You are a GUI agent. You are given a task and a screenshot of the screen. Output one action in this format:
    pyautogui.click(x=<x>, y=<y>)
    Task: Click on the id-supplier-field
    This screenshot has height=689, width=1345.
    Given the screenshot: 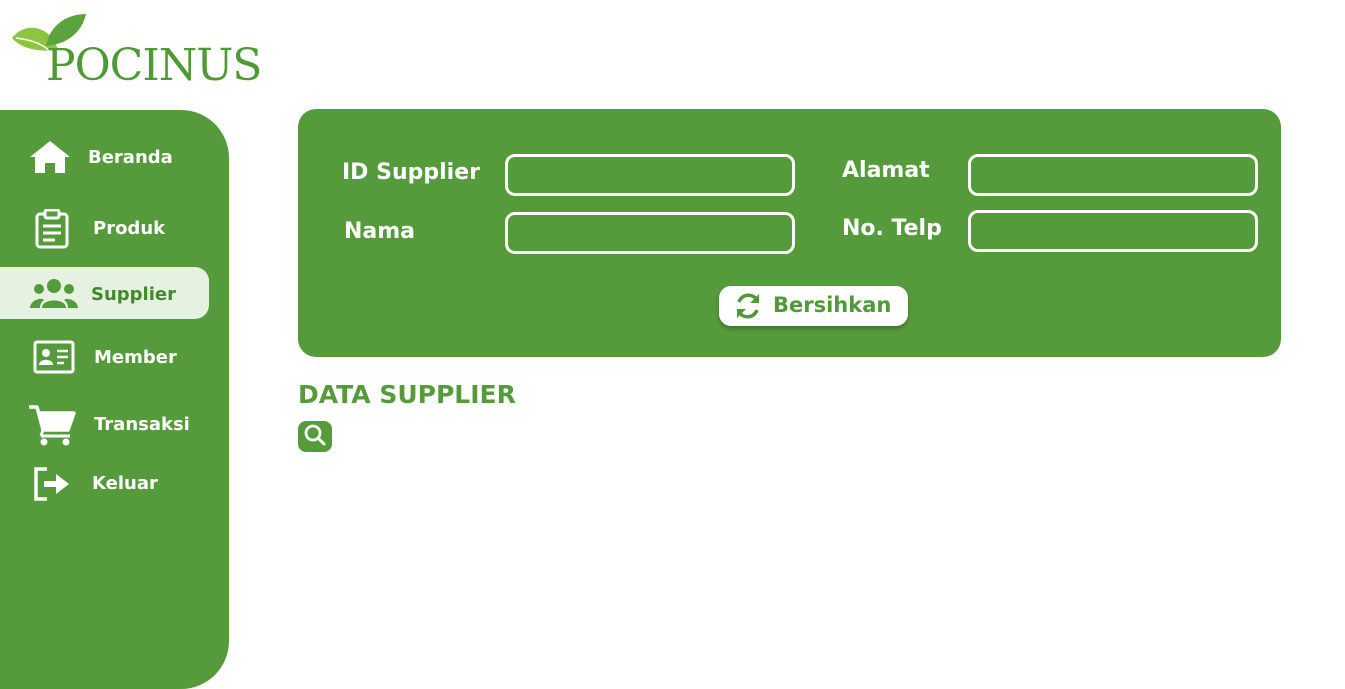 What is the action you would take?
    pyautogui.click(x=650, y=175)
    